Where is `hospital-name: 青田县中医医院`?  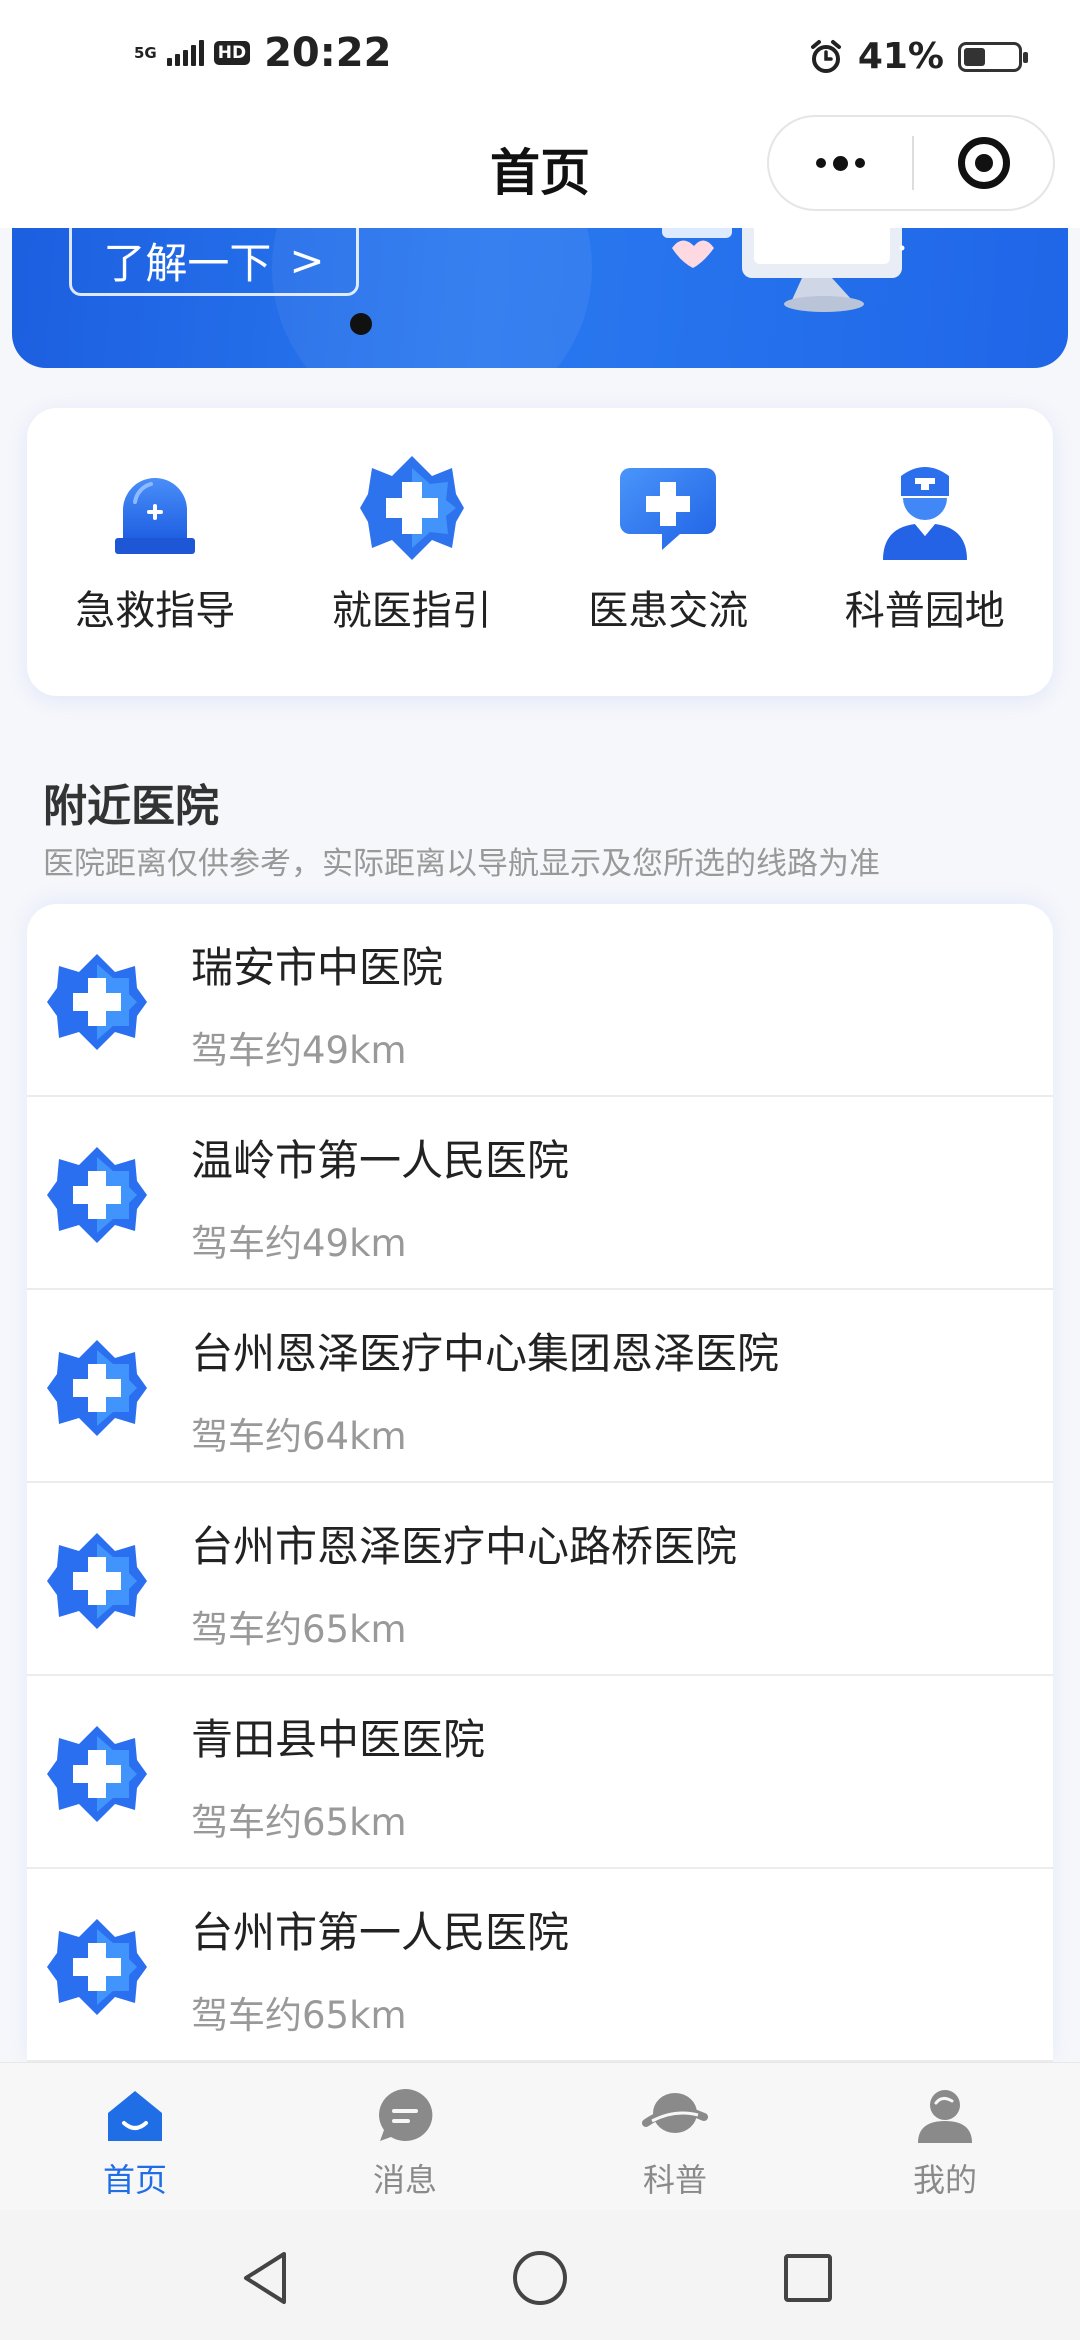 hospital-name: 青田县中医医院 is located at coordinates (338, 1739).